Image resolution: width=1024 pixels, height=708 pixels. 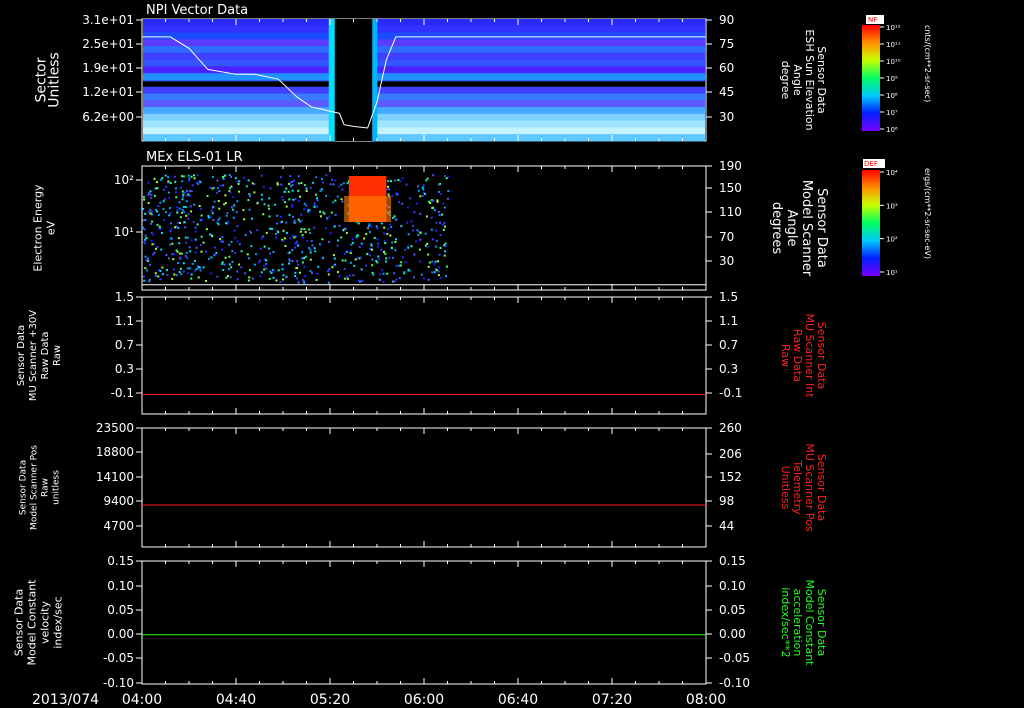 What do you see at coordinates (726, 526) in the screenshot?
I see `y2-tick-label: 44` at bounding box center [726, 526].